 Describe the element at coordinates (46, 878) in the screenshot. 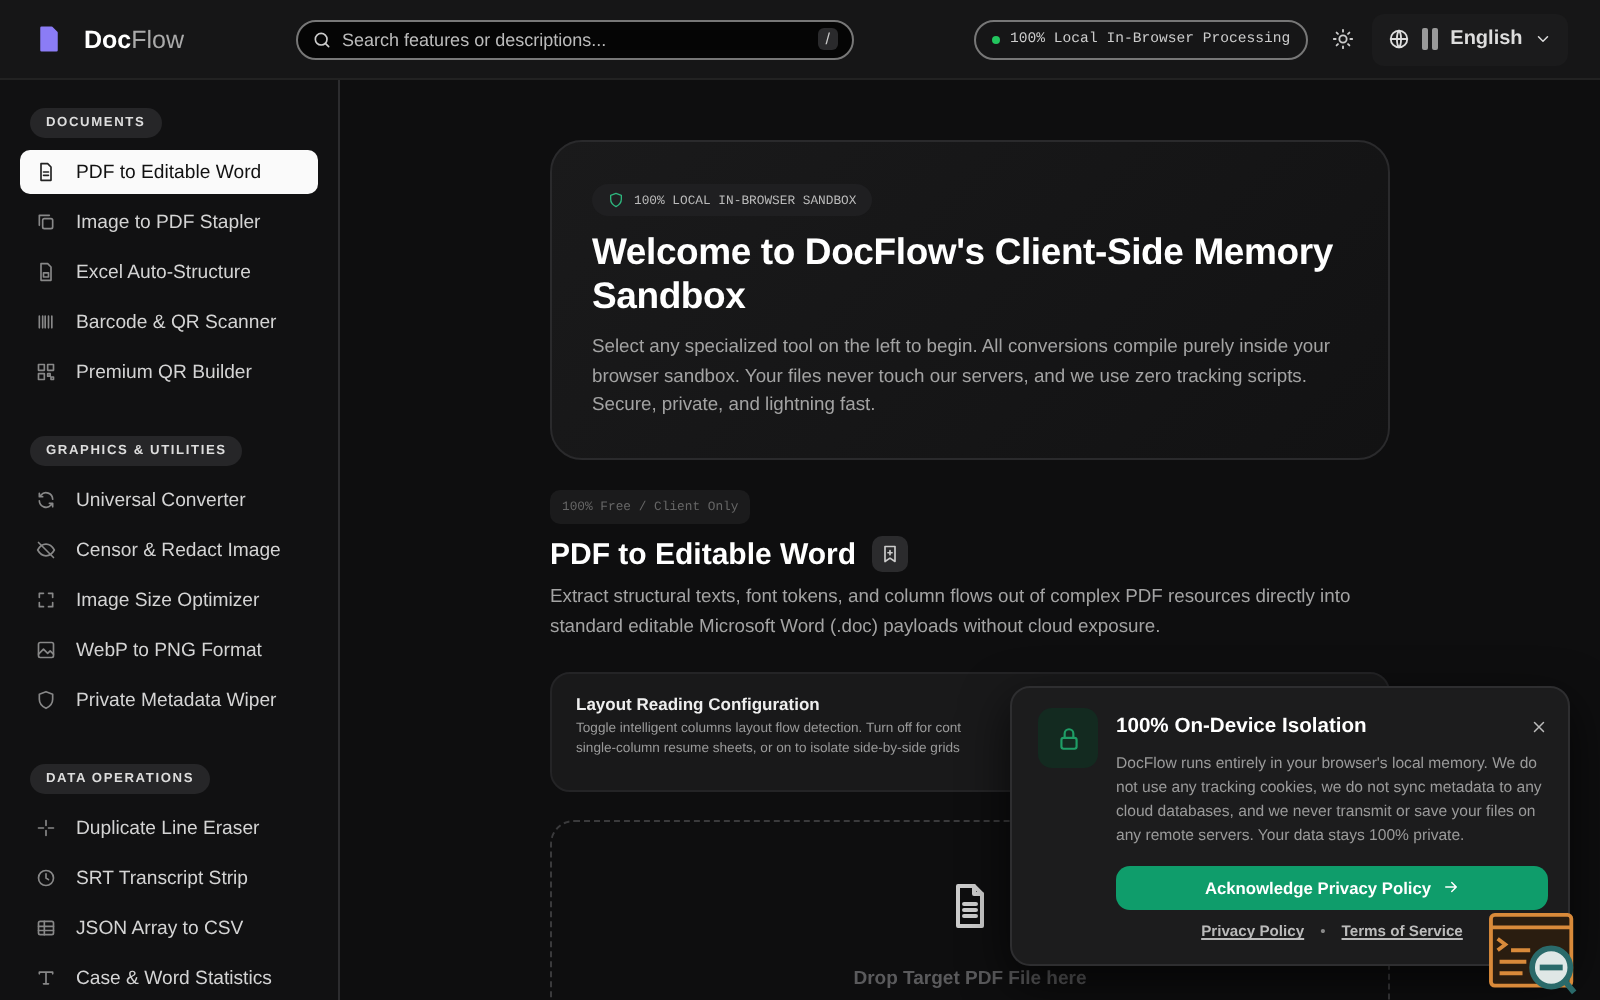

I see `clock-icon` at that location.